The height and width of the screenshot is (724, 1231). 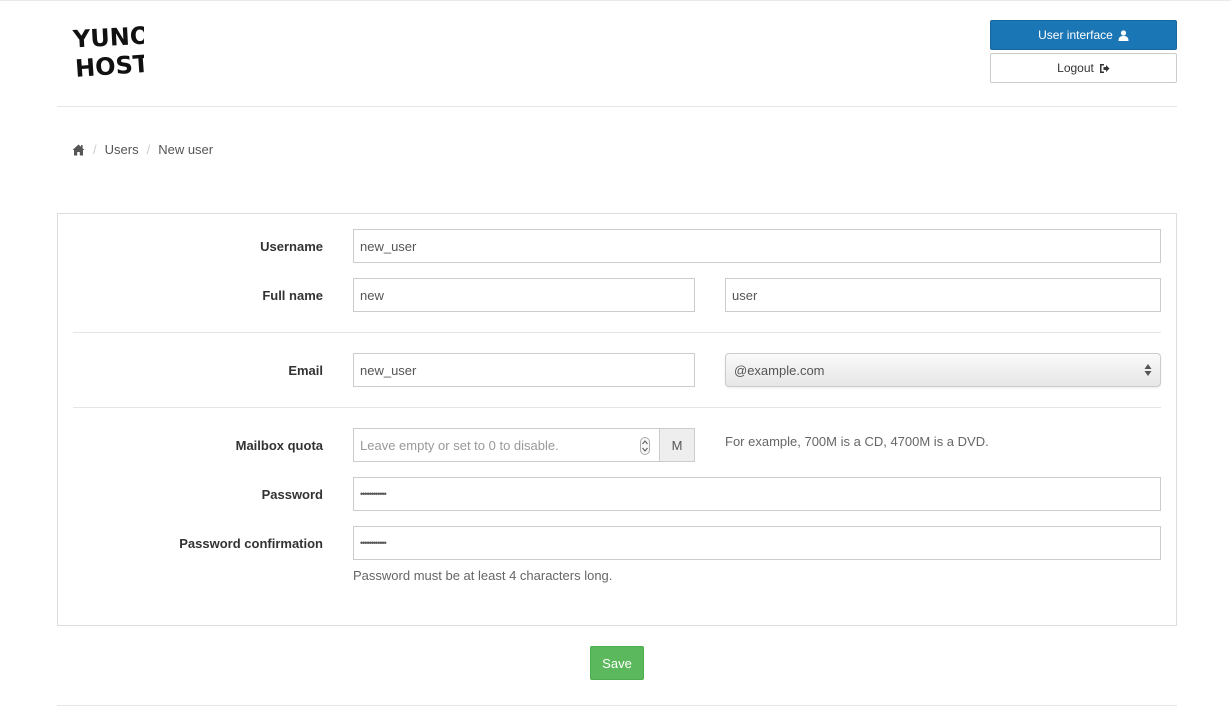 What do you see at coordinates (186, 149) in the screenshot?
I see `breadcrumb-new-user: New user` at bounding box center [186, 149].